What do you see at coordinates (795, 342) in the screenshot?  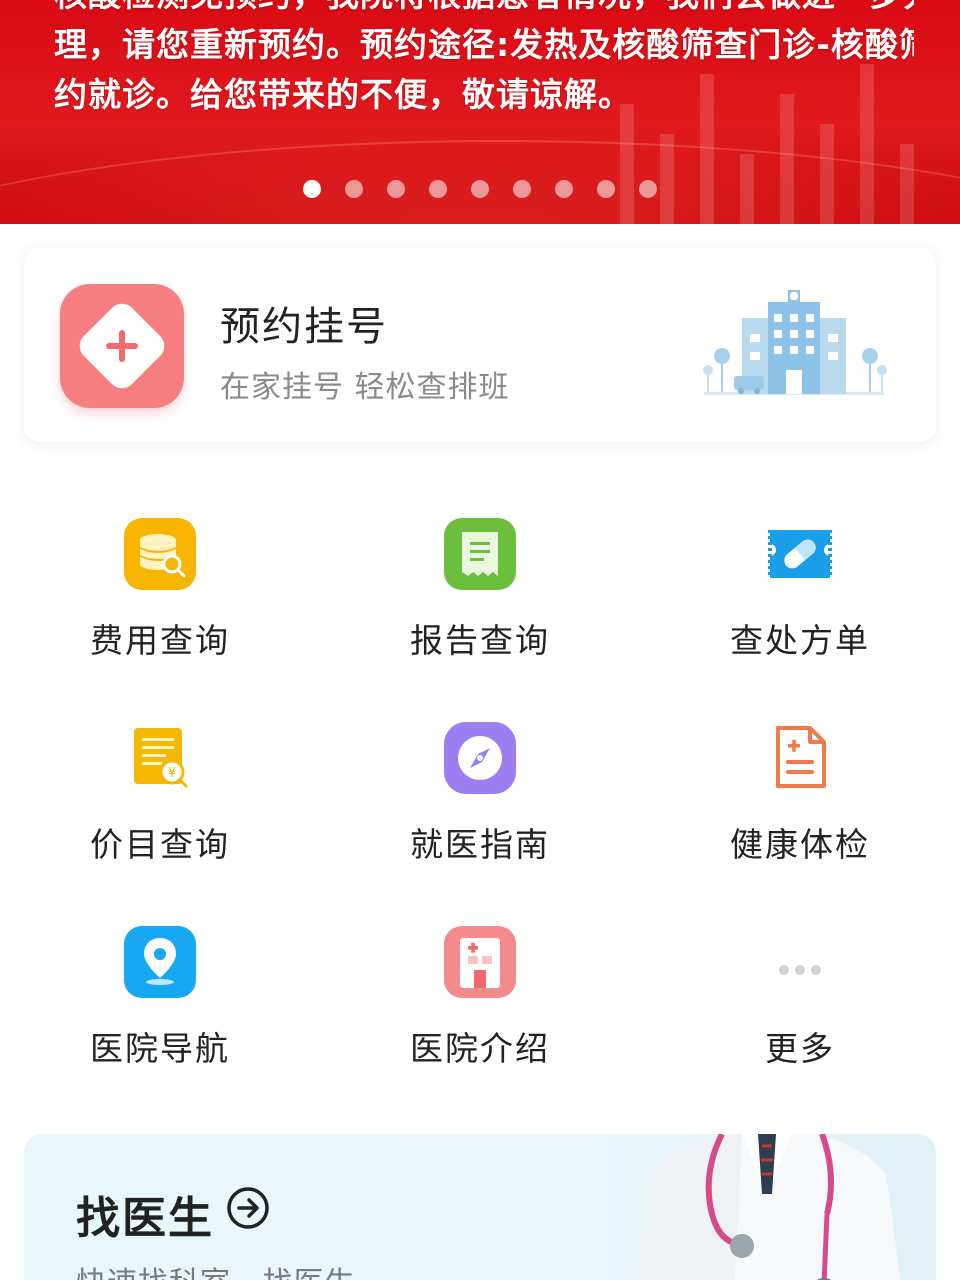 I see `hospital-building-illustration` at bounding box center [795, 342].